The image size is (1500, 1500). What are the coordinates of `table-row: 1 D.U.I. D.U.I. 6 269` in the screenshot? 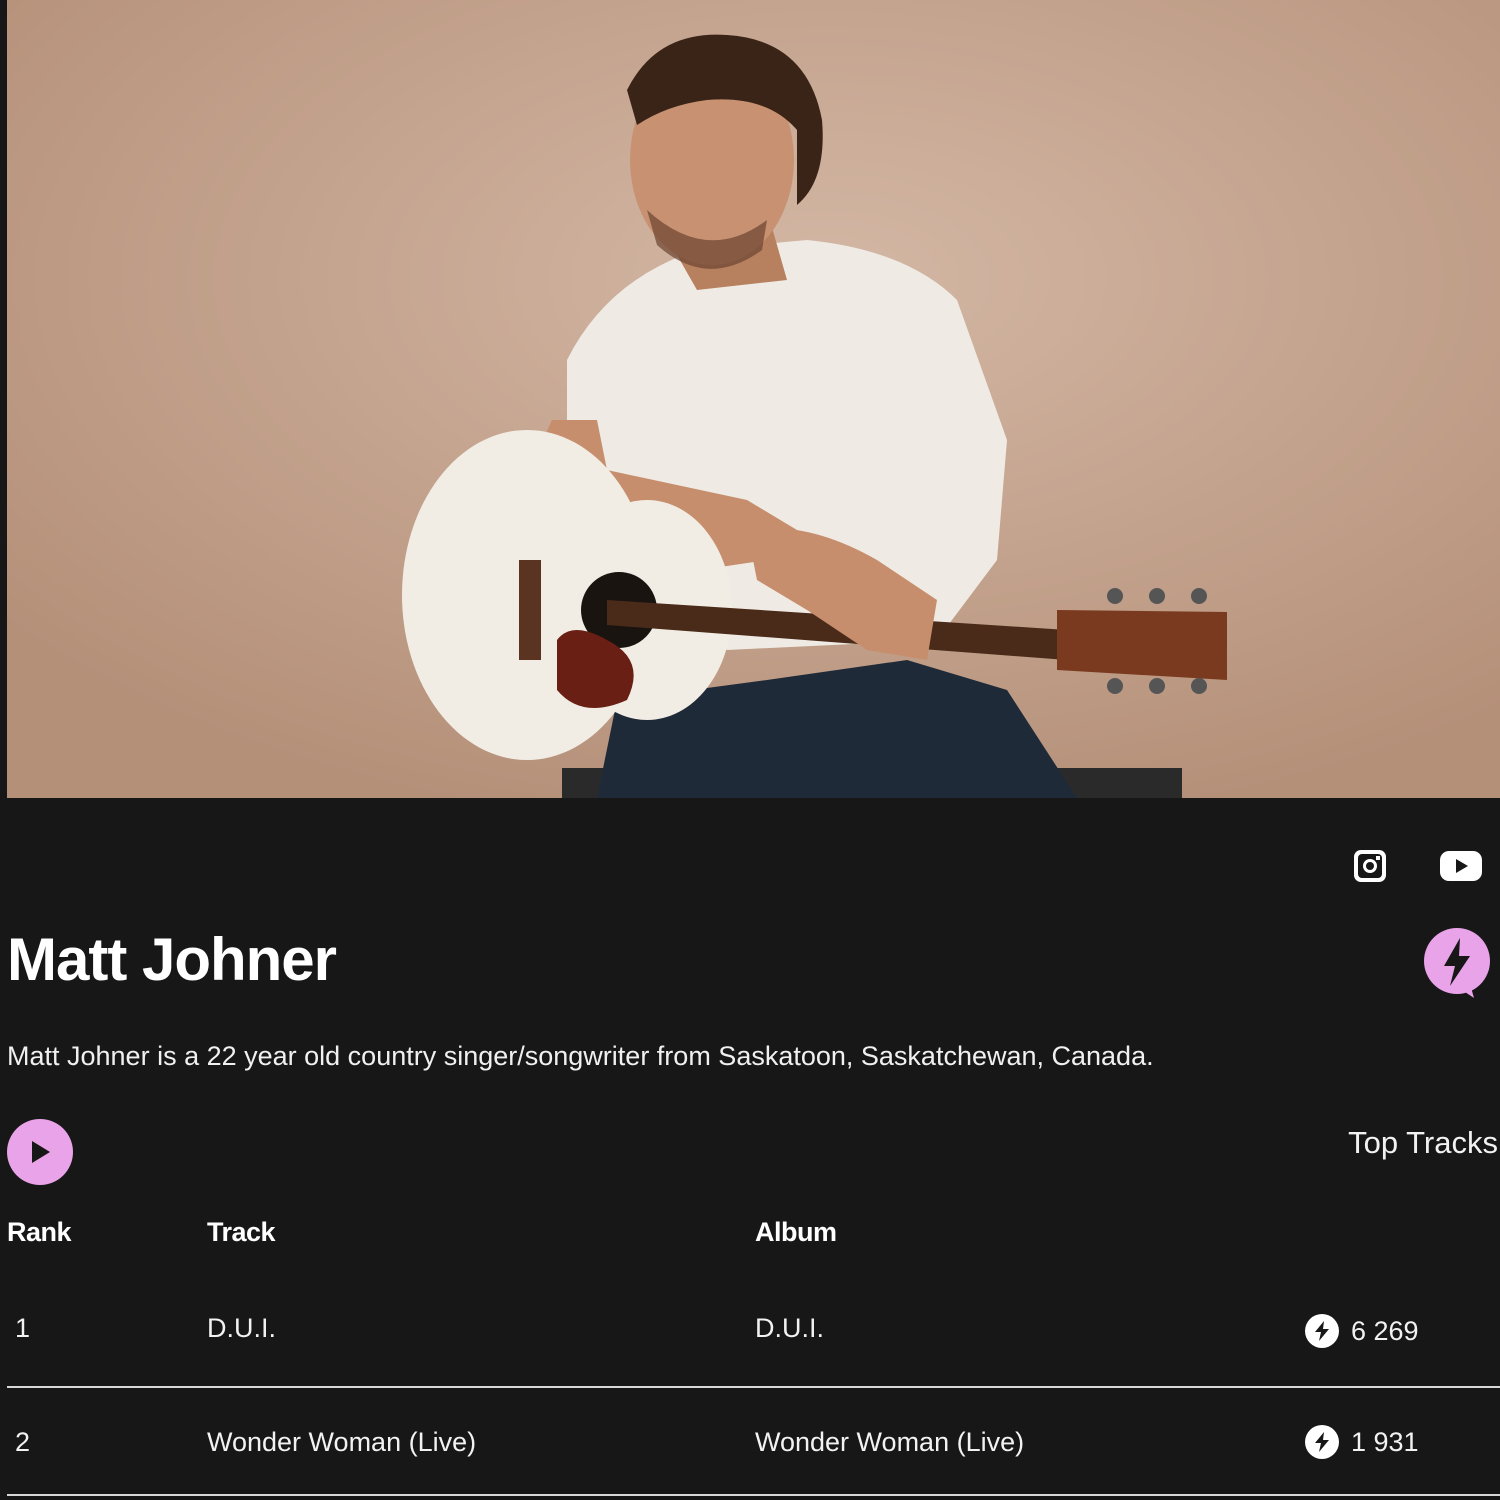 It's located at (753, 1334).